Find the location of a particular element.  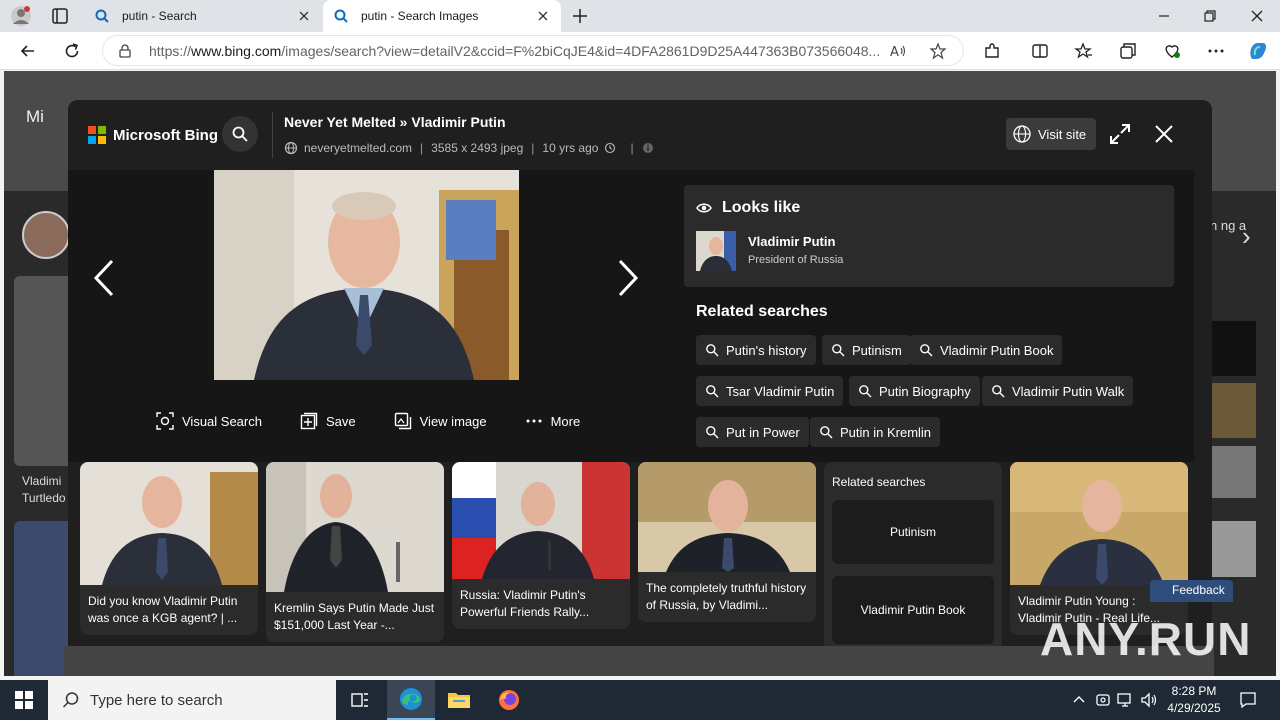

network-icon is located at coordinates (1125, 700).